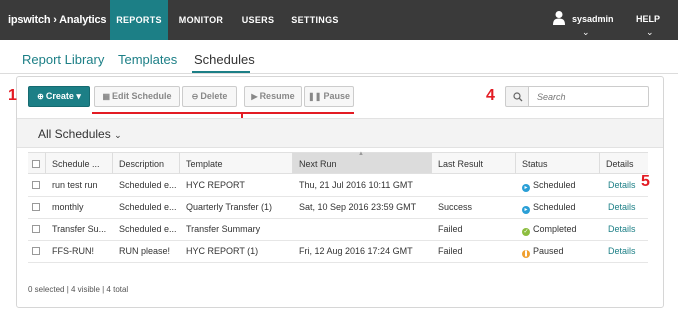 Image resolution: width=678 pixels, height=324 pixels. I want to click on help-menu: HELP, so click(648, 19).